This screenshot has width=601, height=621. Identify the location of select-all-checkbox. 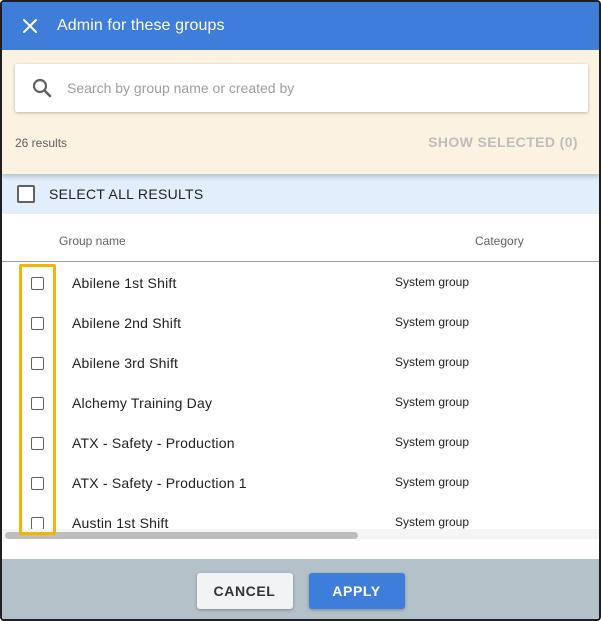
(26, 194).